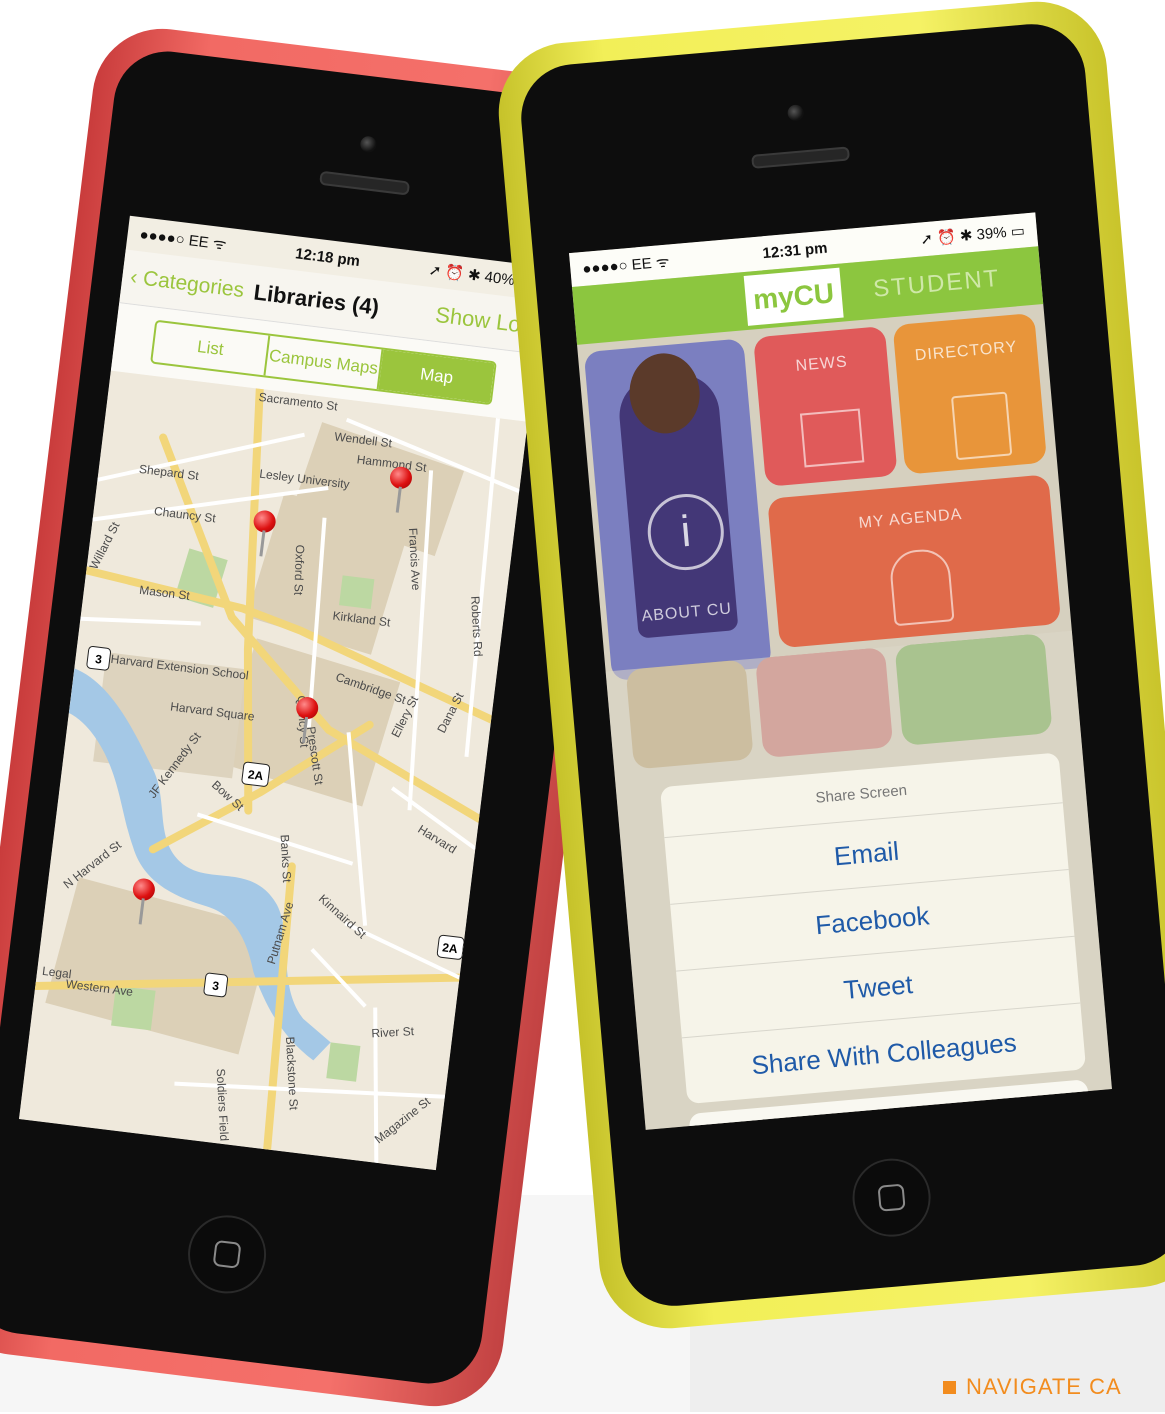 This screenshot has height=1414, width=1165. I want to click on mycu-logo: myCU, so click(793, 296).